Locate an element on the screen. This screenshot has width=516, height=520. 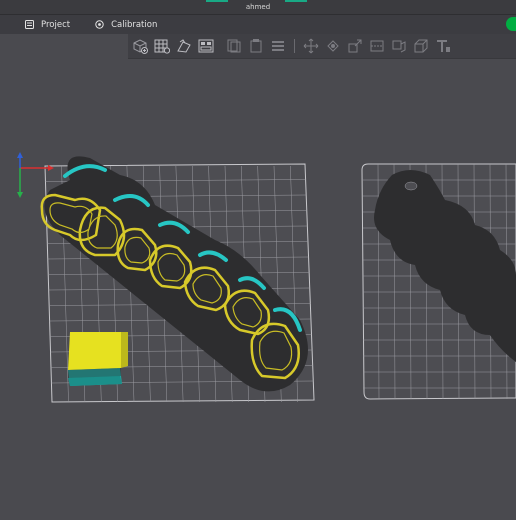
plate-layout-icon is located at coordinates (206, 46).